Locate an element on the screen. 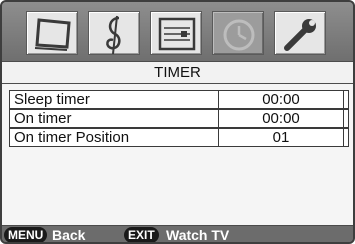  row-label: On timer Position is located at coordinates (72, 137).